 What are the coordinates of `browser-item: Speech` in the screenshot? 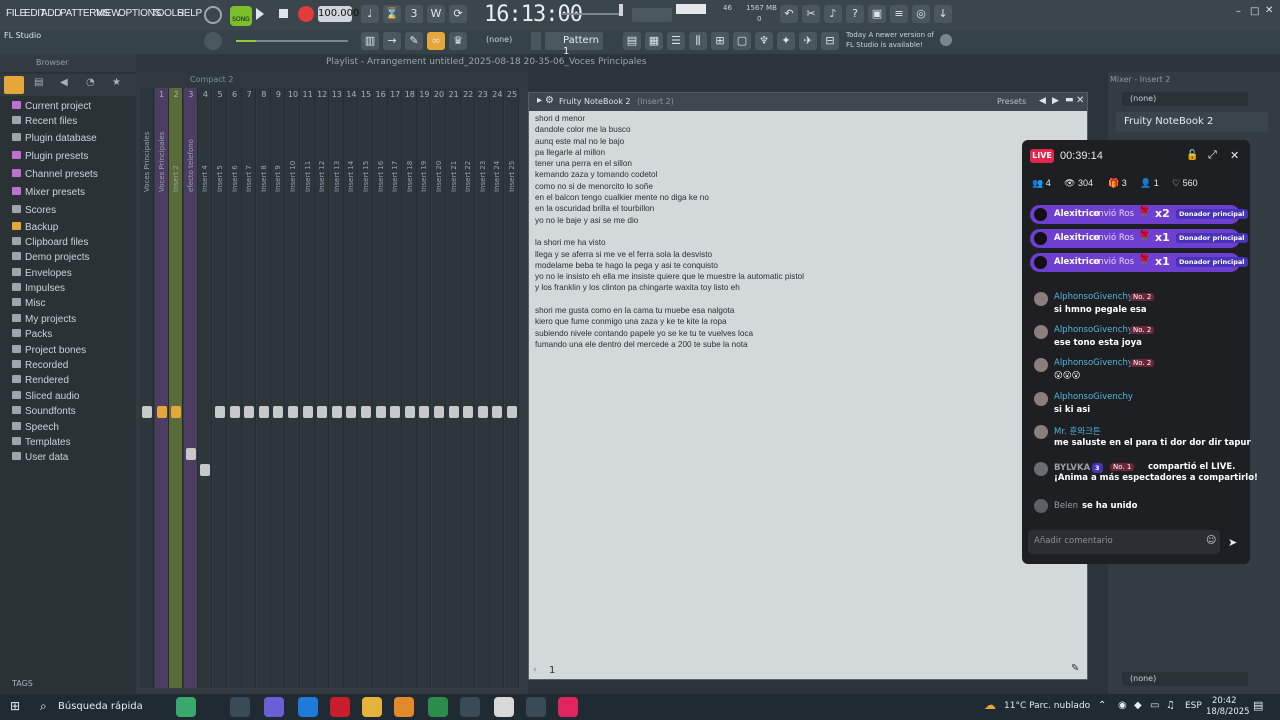 It's located at (35, 427).